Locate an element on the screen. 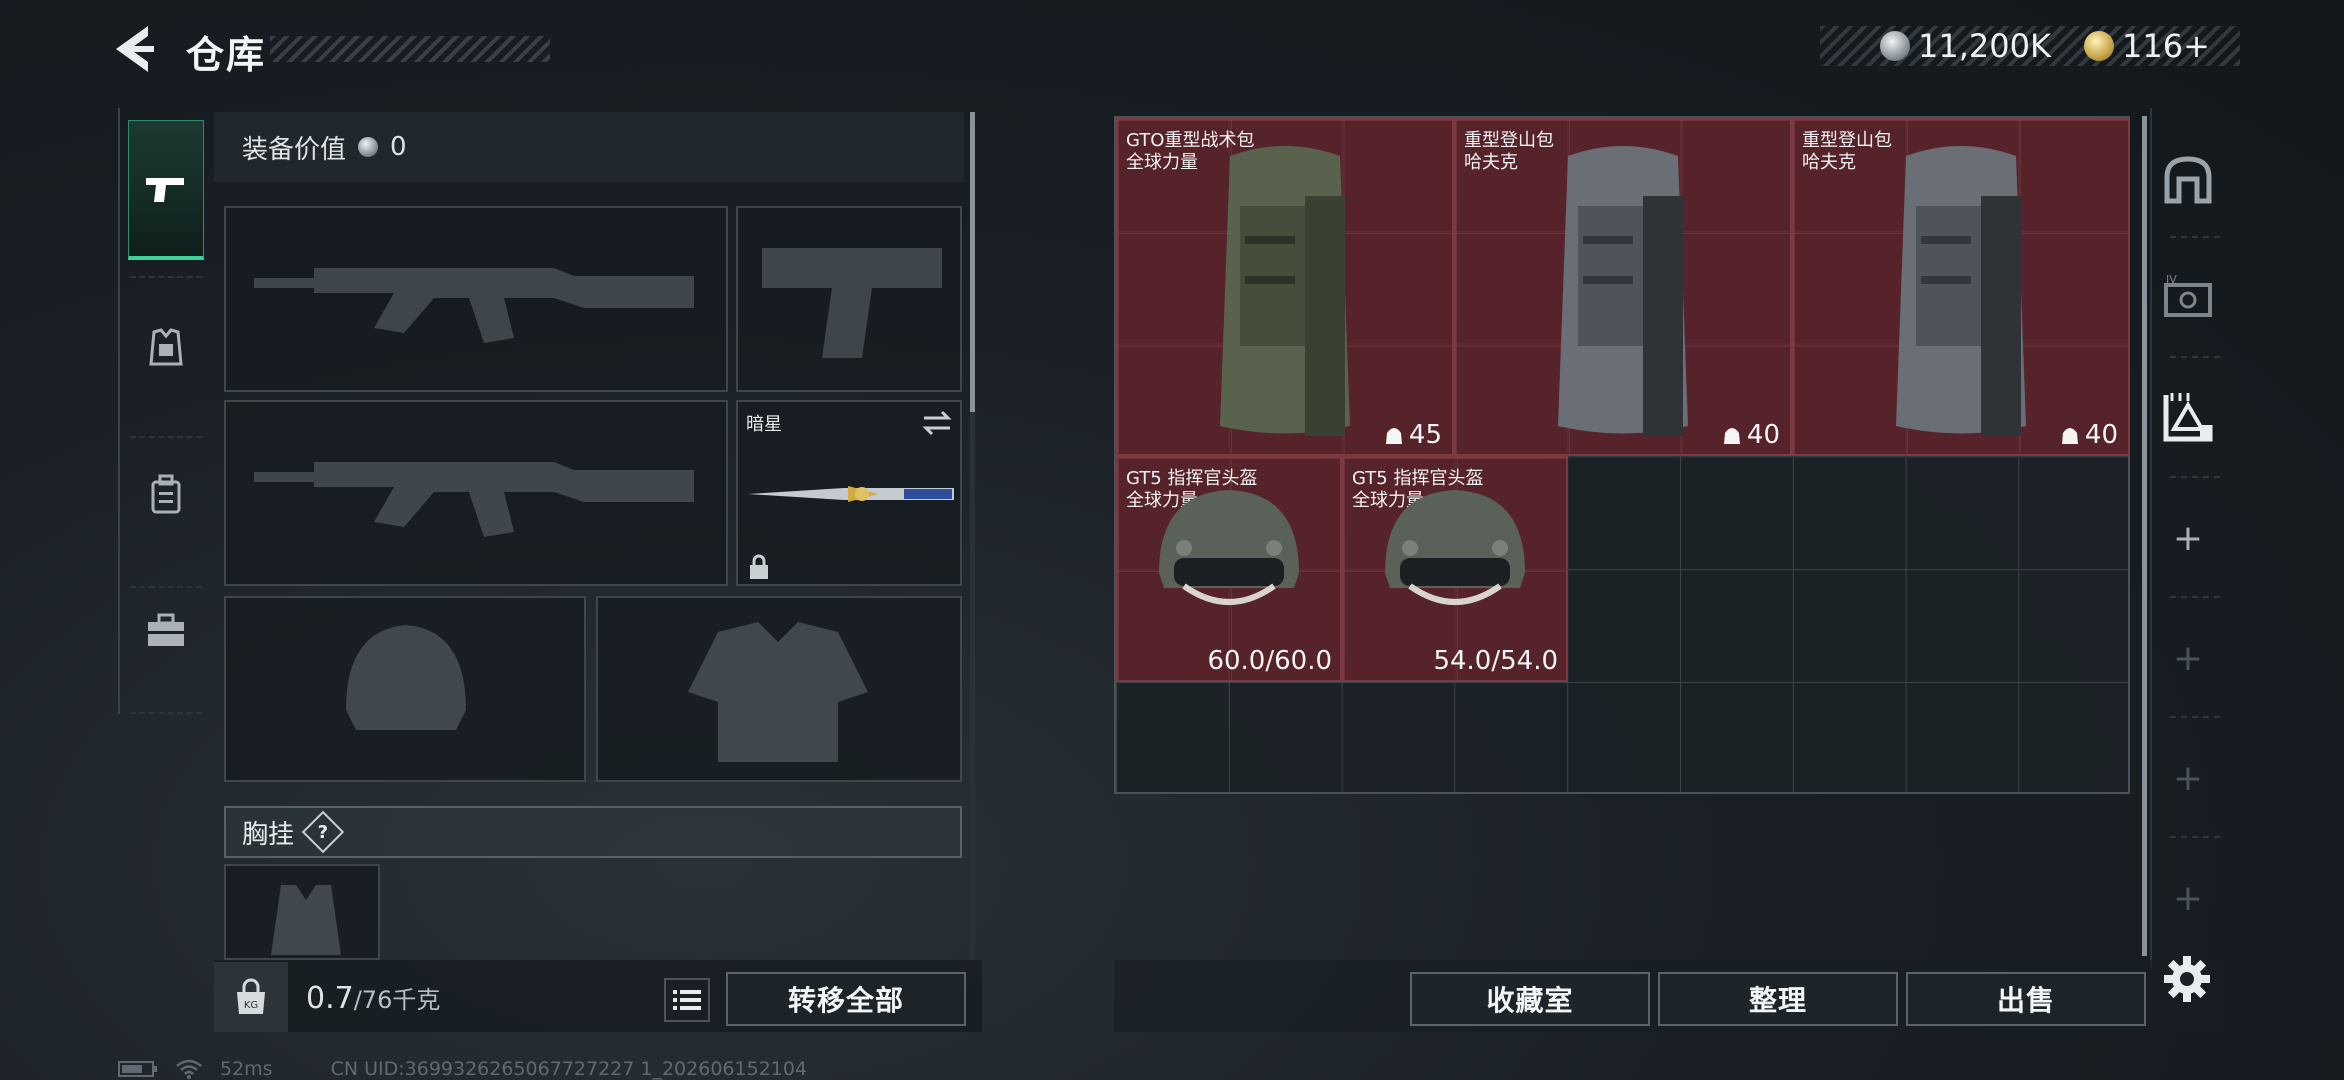 The image size is (2344, 1080). stash-tab-3-active is located at coordinates (2188, 416).